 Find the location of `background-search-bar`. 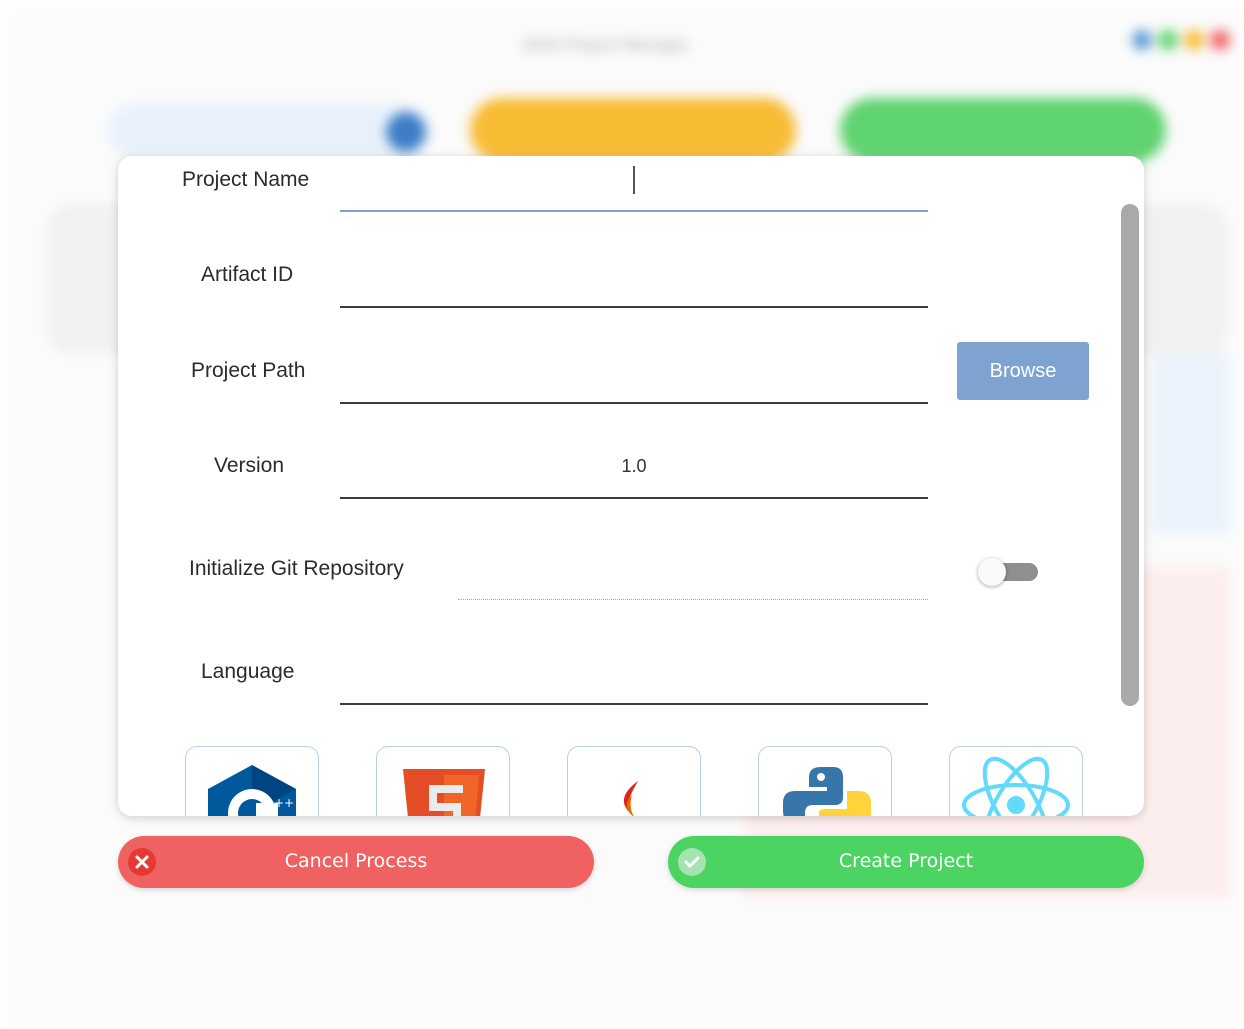

background-search-bar is located at coordinates (268, 131).